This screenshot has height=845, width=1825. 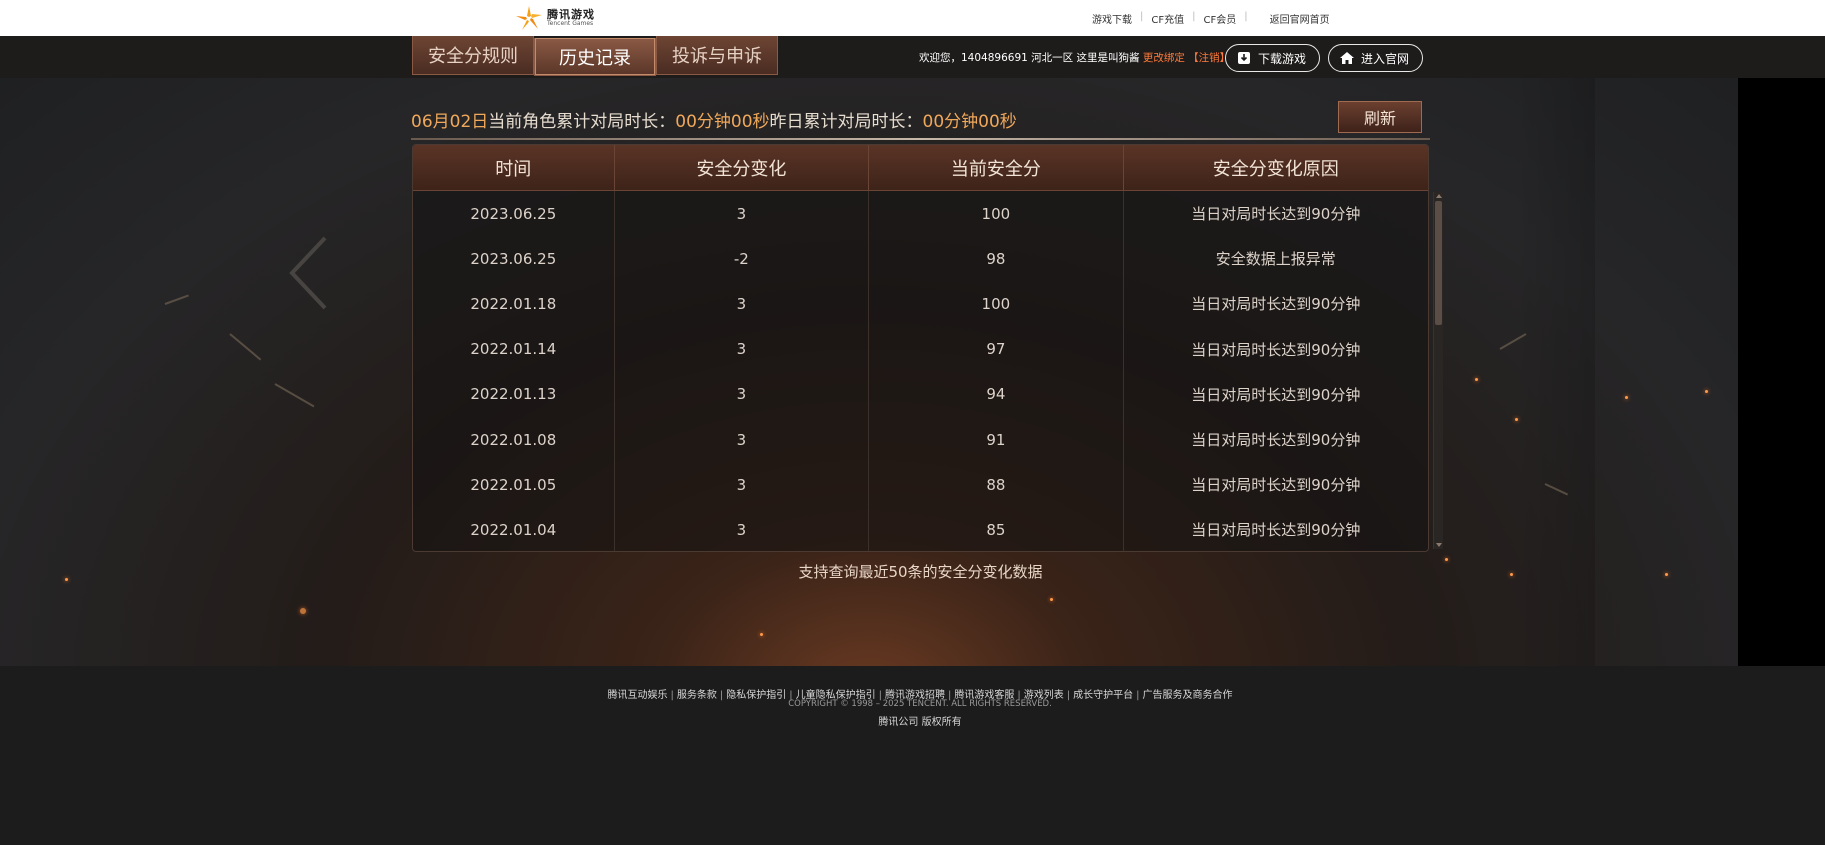 I want to click on scroll-down-arrow-icon, so click(x=1439, y=545).